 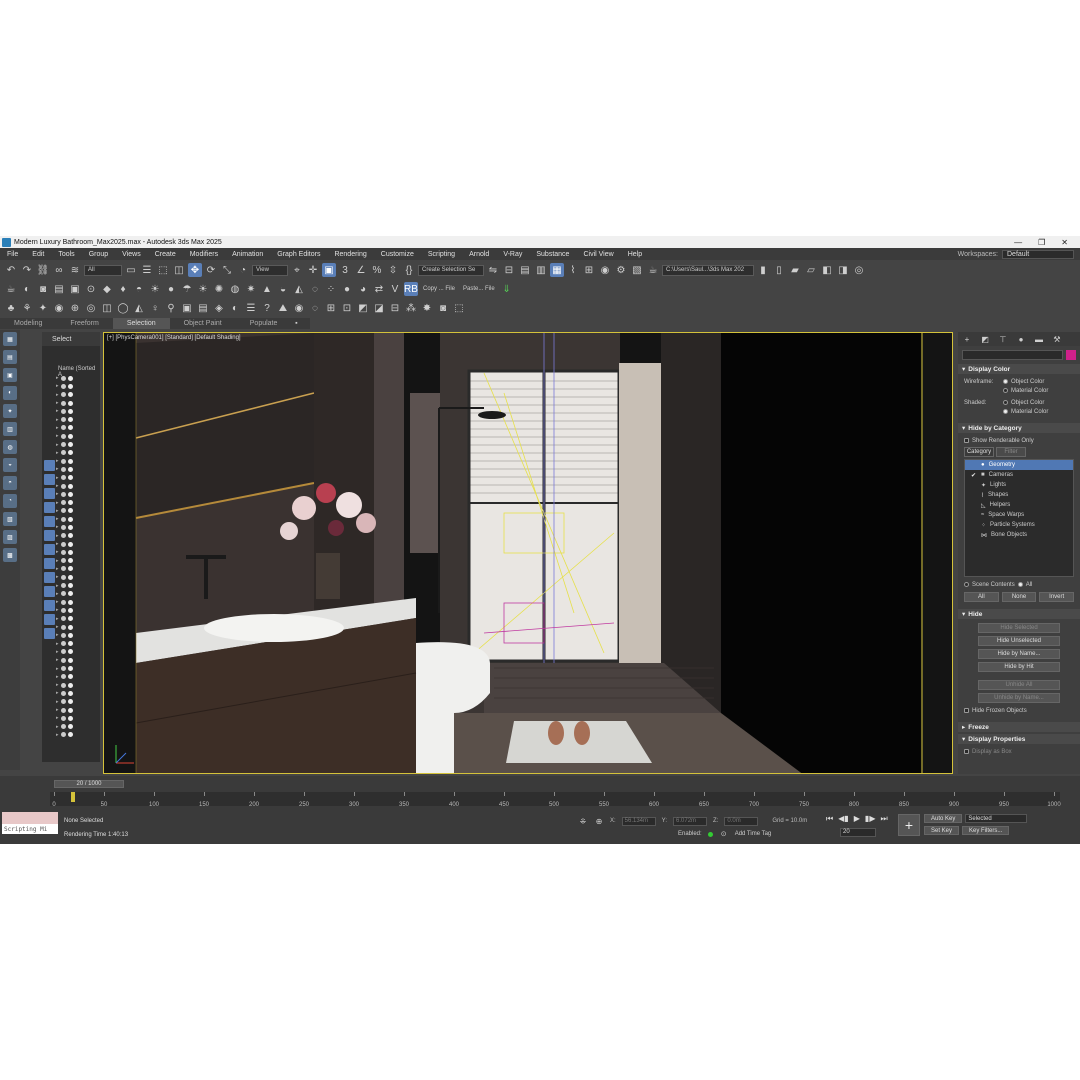 I want to click on material-editor-icon: ◉, so click(x=605, y=270).